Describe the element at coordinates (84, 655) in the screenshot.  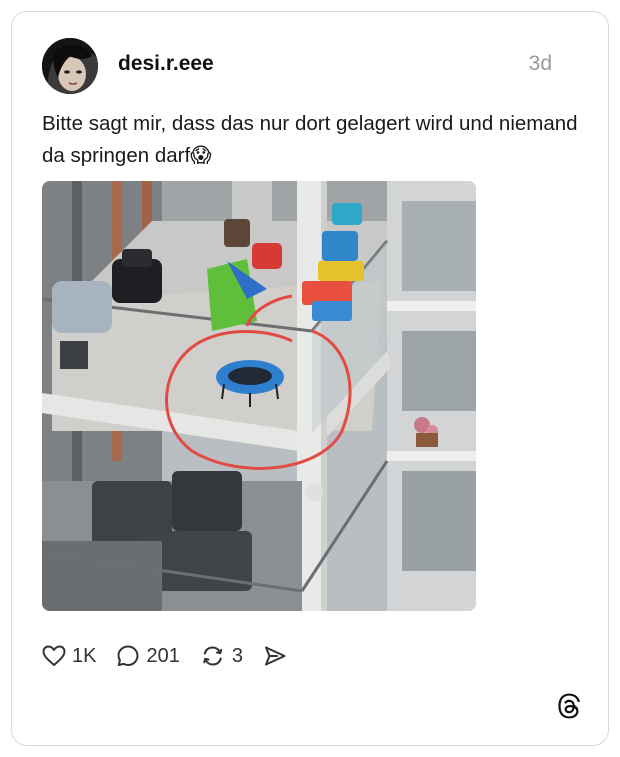
I see `like-count: 1K` at that location.